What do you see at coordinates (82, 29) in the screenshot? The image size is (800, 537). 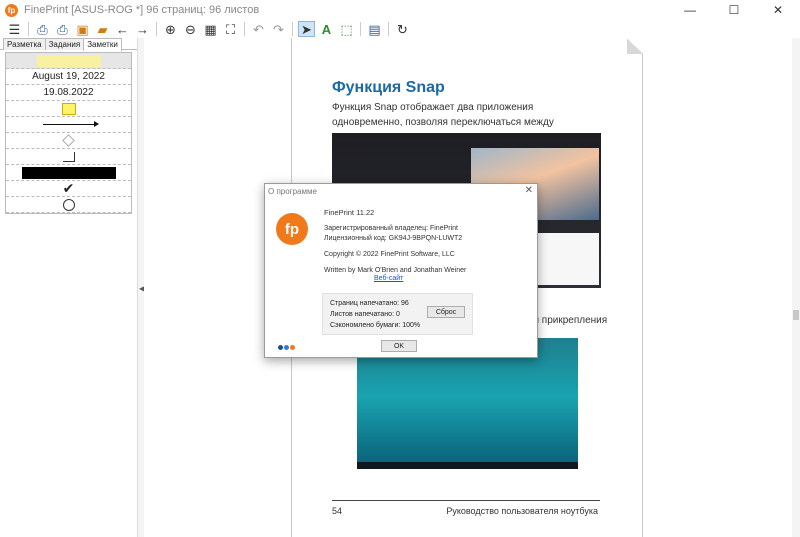 I see `save-icon: ▣` at bounding box center [82, 29].